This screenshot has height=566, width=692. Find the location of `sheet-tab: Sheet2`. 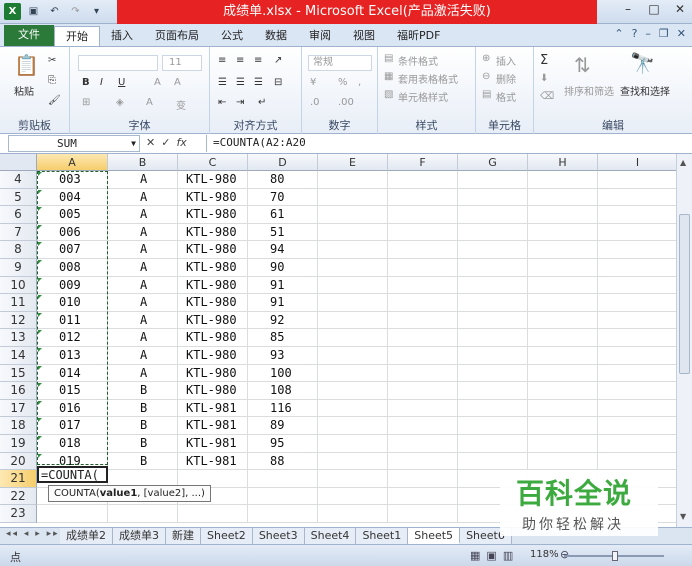

sheet-tab: Sheet2 is located at coordinates (227, 536).